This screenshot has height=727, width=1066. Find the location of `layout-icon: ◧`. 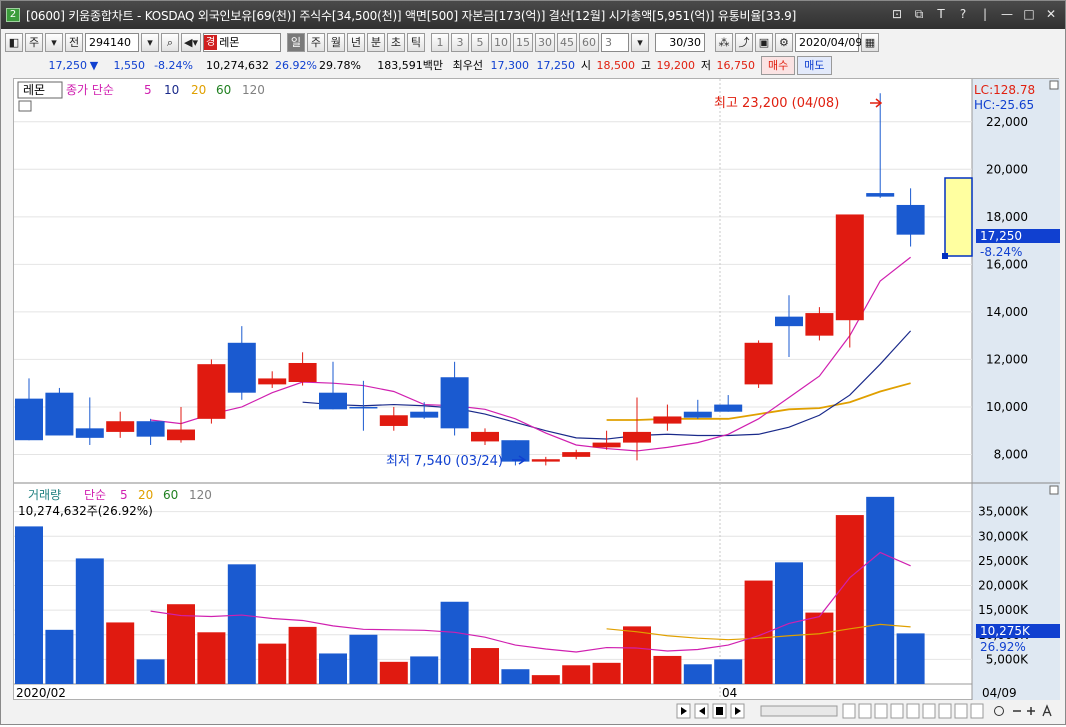

layout-icon: ◧ is located at coordinates (14, 42).